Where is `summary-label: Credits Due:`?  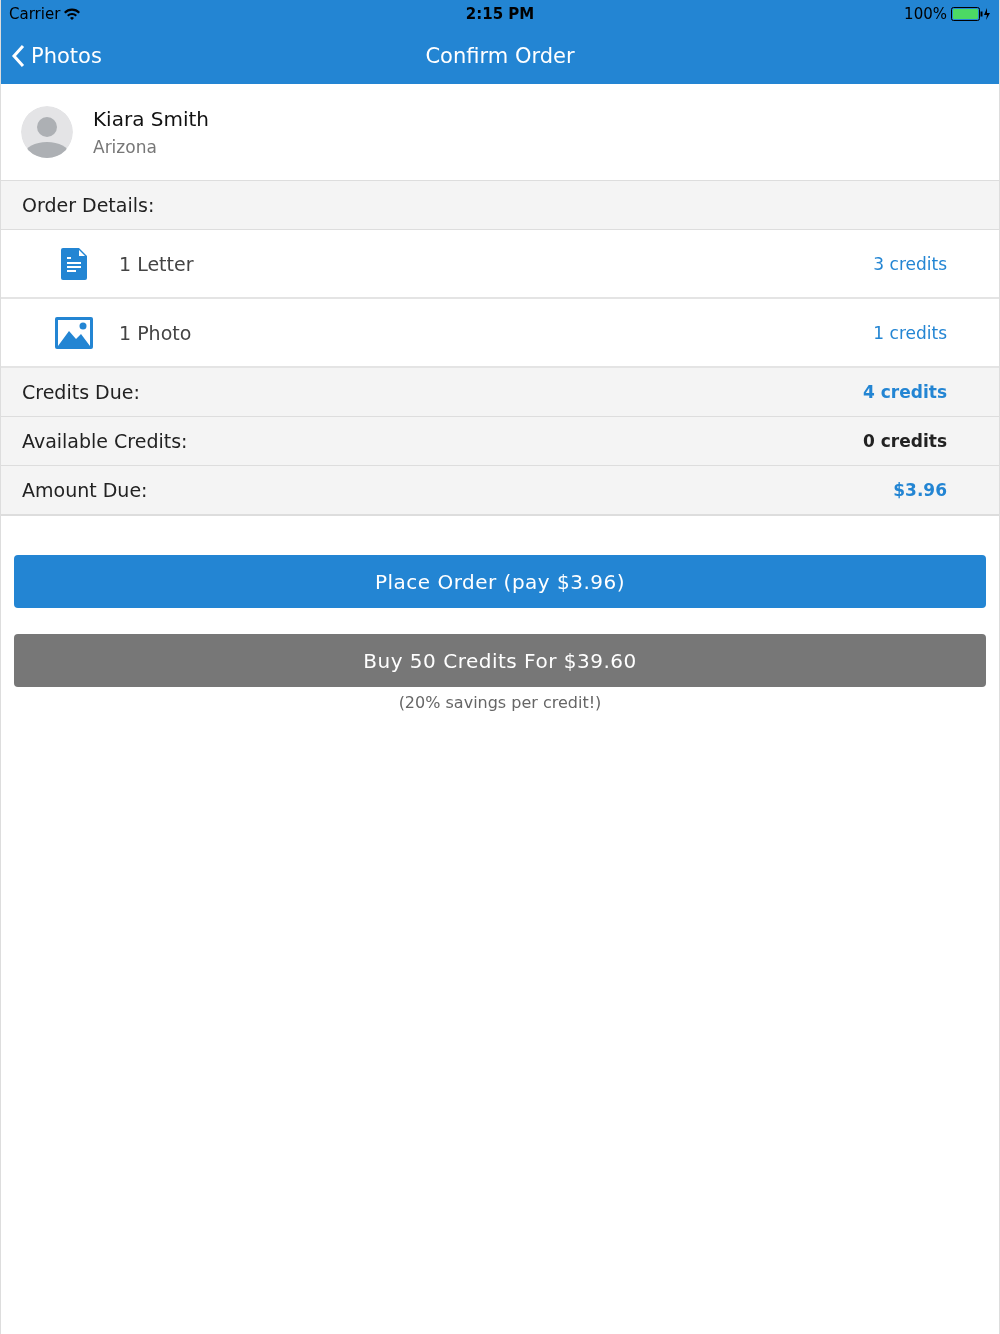
summary-label: Credits Due: is located at coordinates (81, 392).